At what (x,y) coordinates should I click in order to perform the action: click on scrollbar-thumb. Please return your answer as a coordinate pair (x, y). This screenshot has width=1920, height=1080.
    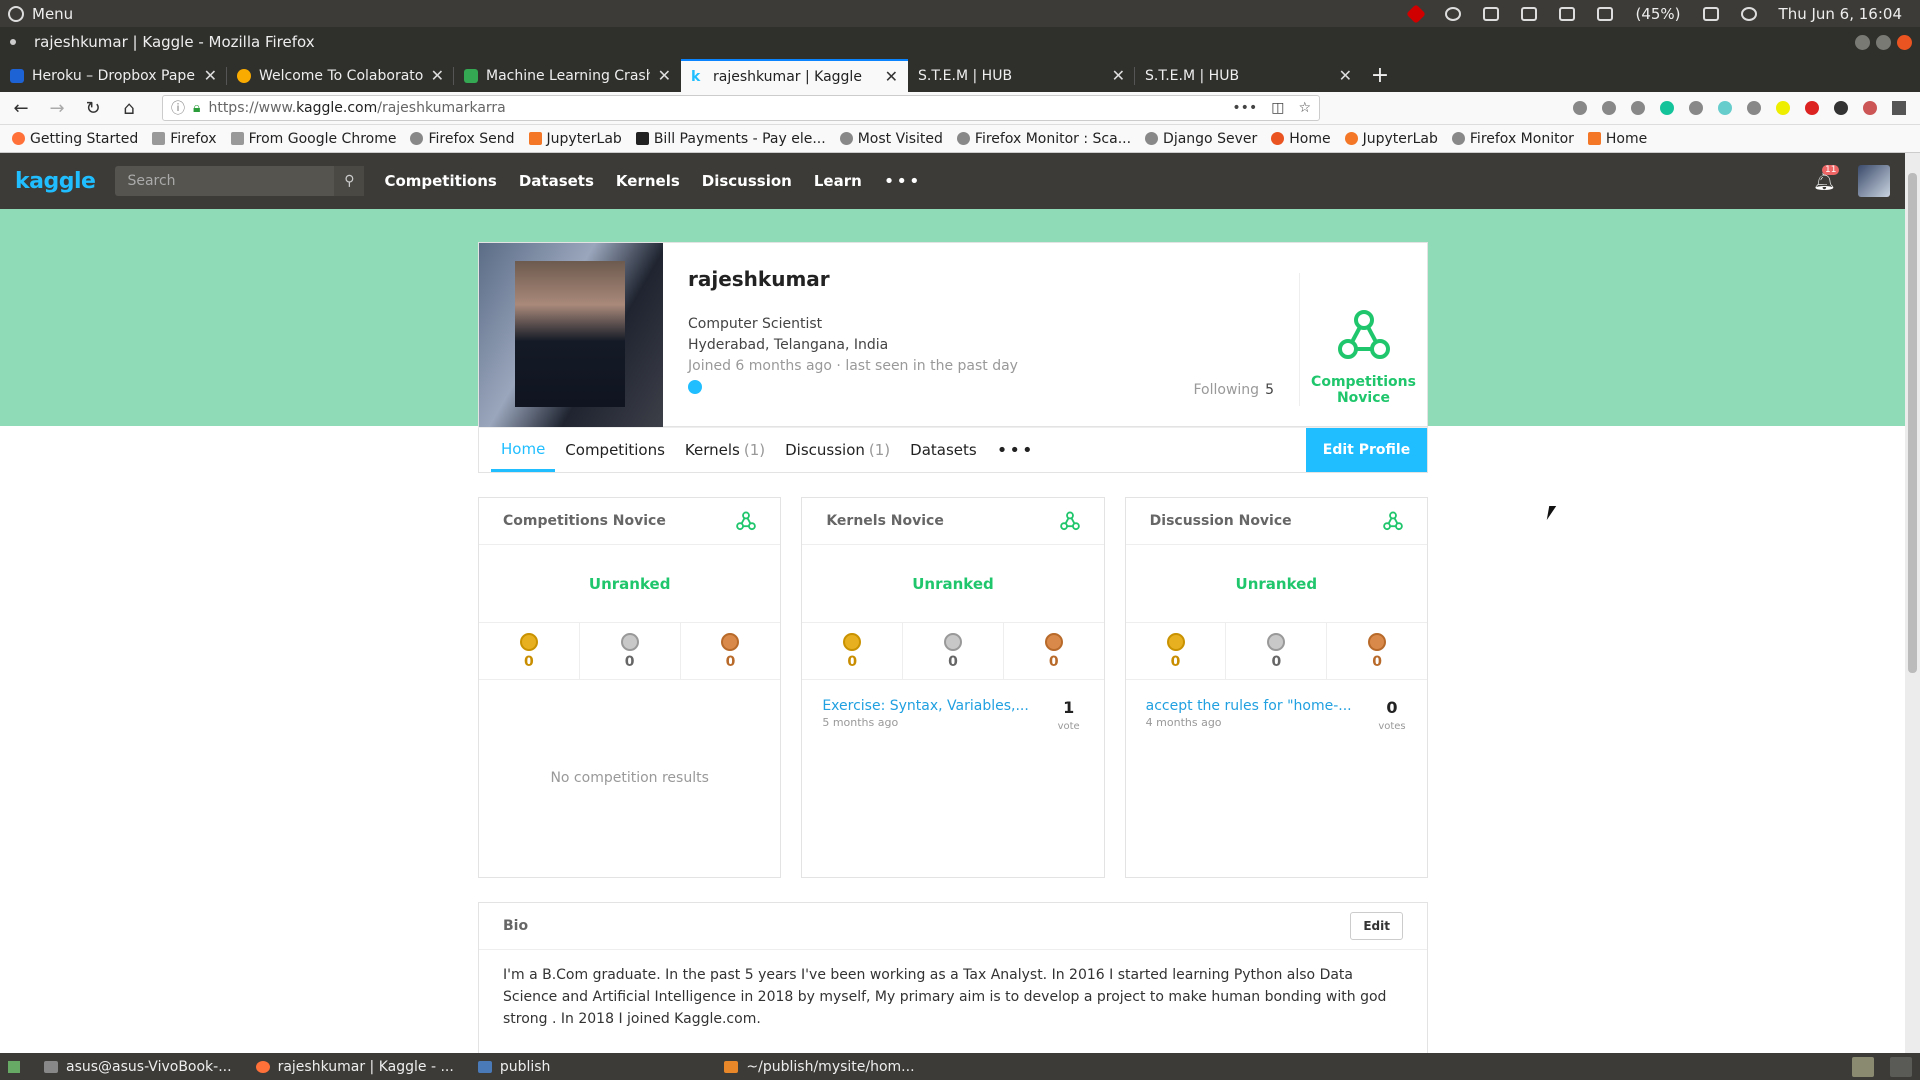
    Looking at the image, I should click on (1912, 423).